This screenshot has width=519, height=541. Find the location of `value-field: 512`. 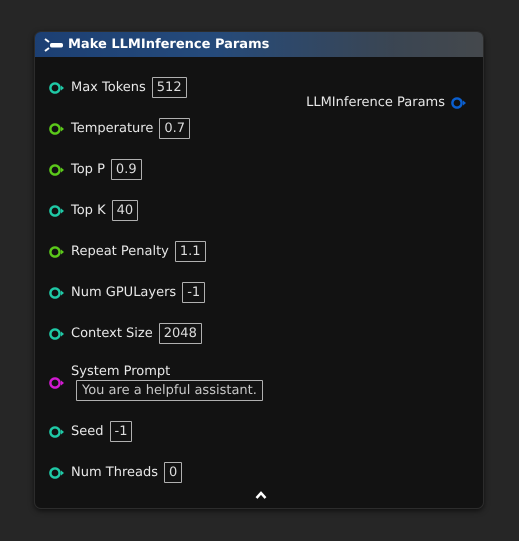

value-field: 512 is located at coordinates (169, 87).